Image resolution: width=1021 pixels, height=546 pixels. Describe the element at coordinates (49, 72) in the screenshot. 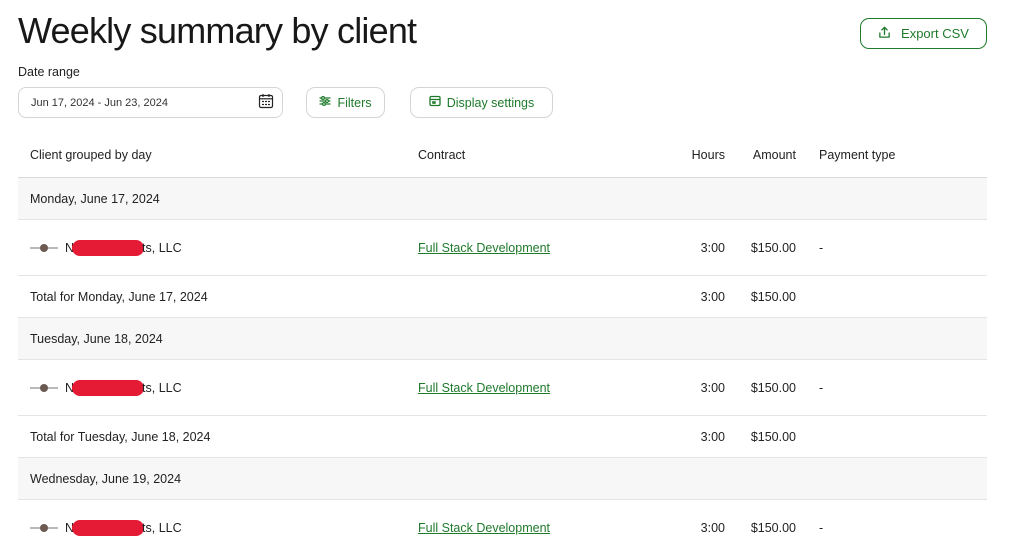

I see `date-range-label: Date range` at that location.